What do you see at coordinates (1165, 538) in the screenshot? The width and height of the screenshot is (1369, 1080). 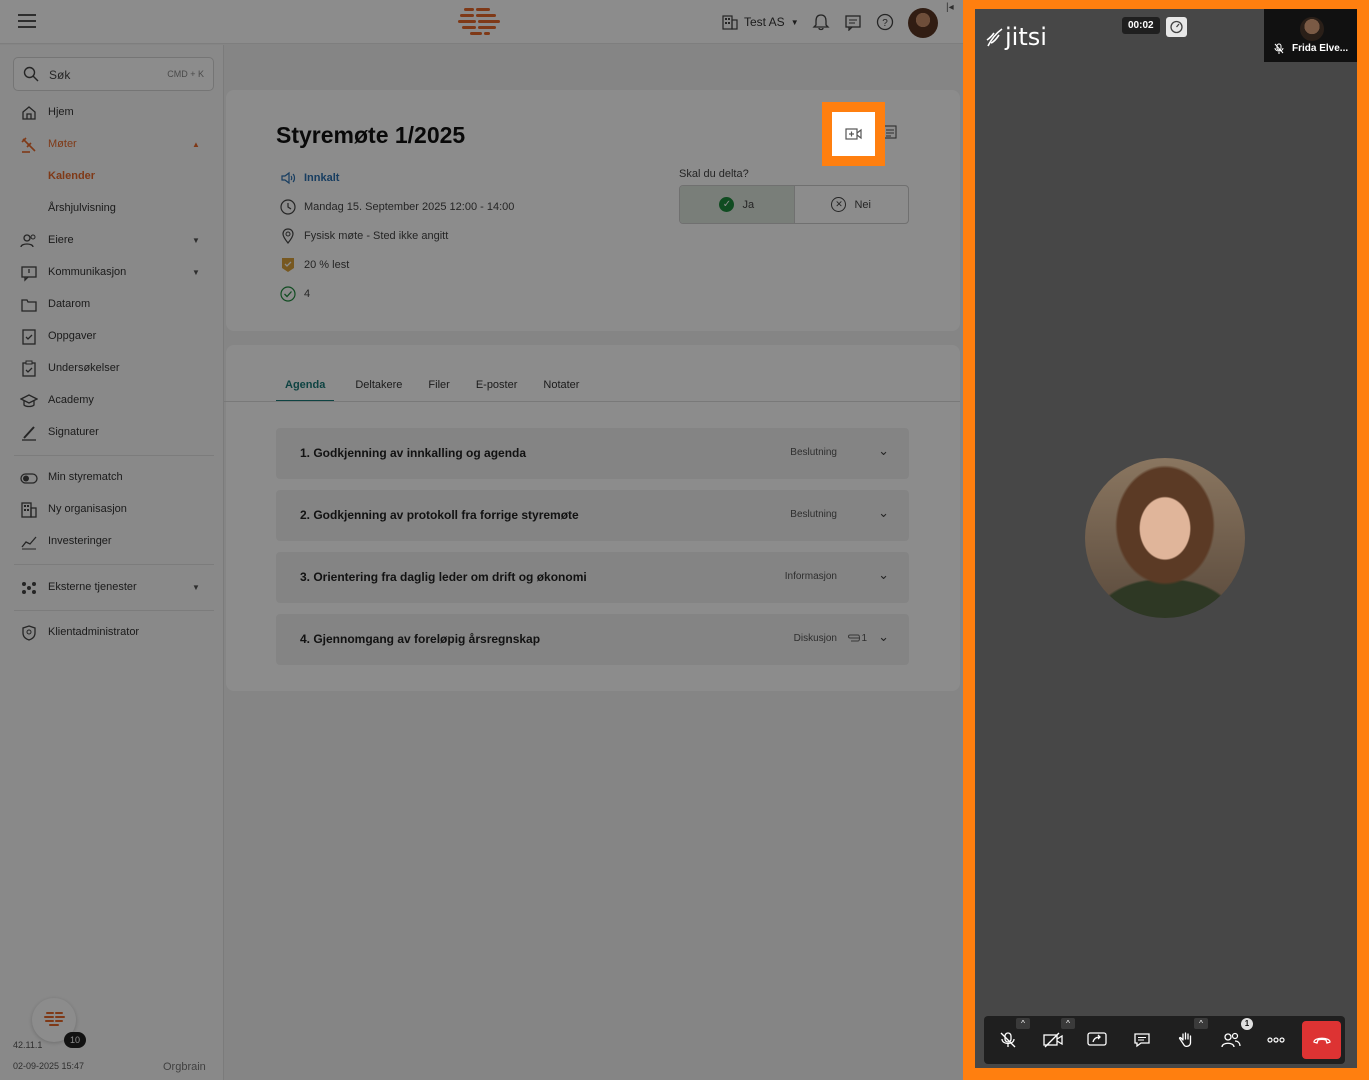 I see `participant-avatar` at bounding box center [1165, 538].